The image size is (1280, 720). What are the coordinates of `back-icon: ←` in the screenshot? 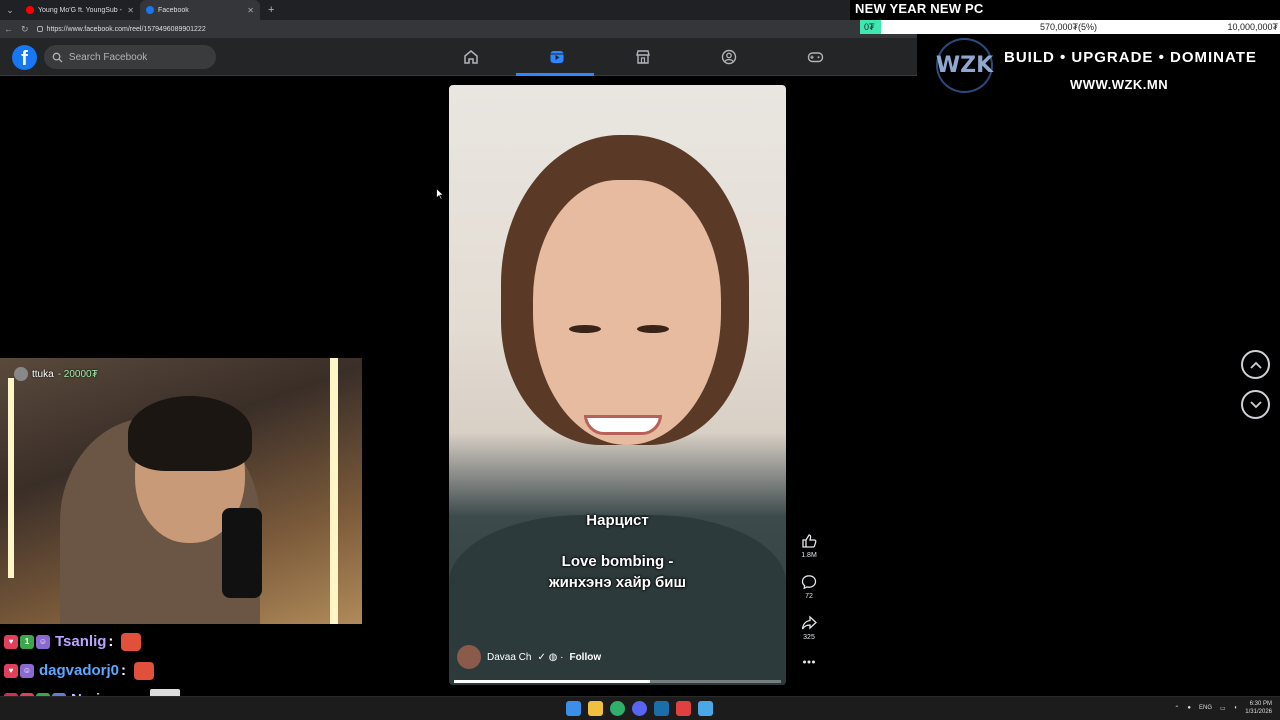 It's located at (8, 29).